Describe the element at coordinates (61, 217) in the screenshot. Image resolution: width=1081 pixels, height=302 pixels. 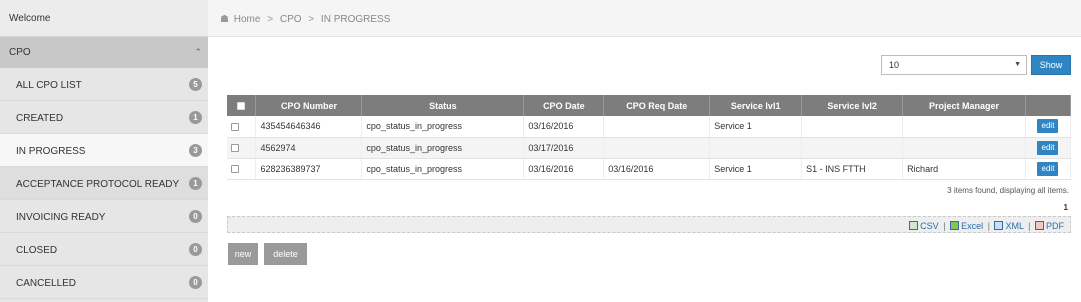
I see `sidebar-item-label: INVOICING READY` at that location.